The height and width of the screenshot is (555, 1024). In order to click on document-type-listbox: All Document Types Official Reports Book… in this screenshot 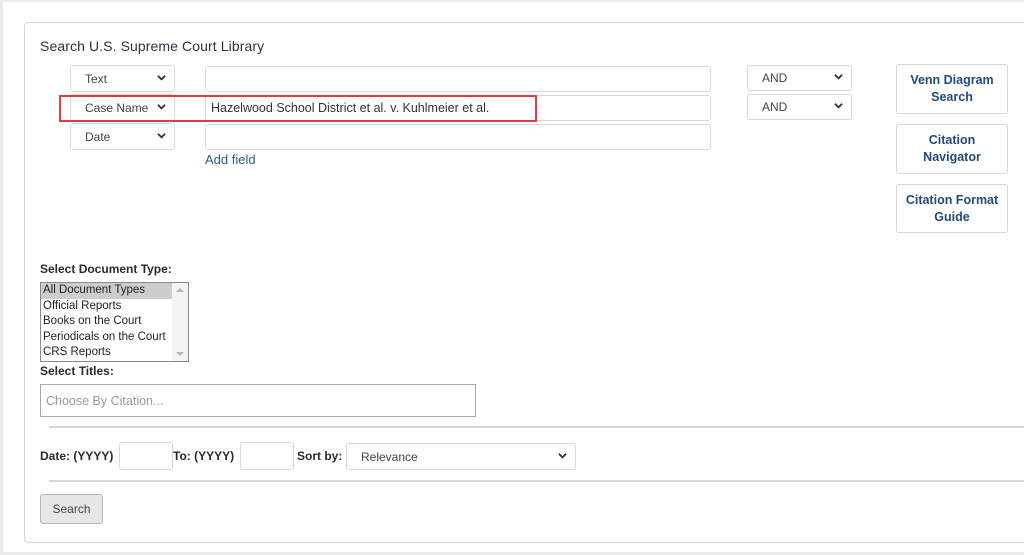, I will do `click(114, 322)`.